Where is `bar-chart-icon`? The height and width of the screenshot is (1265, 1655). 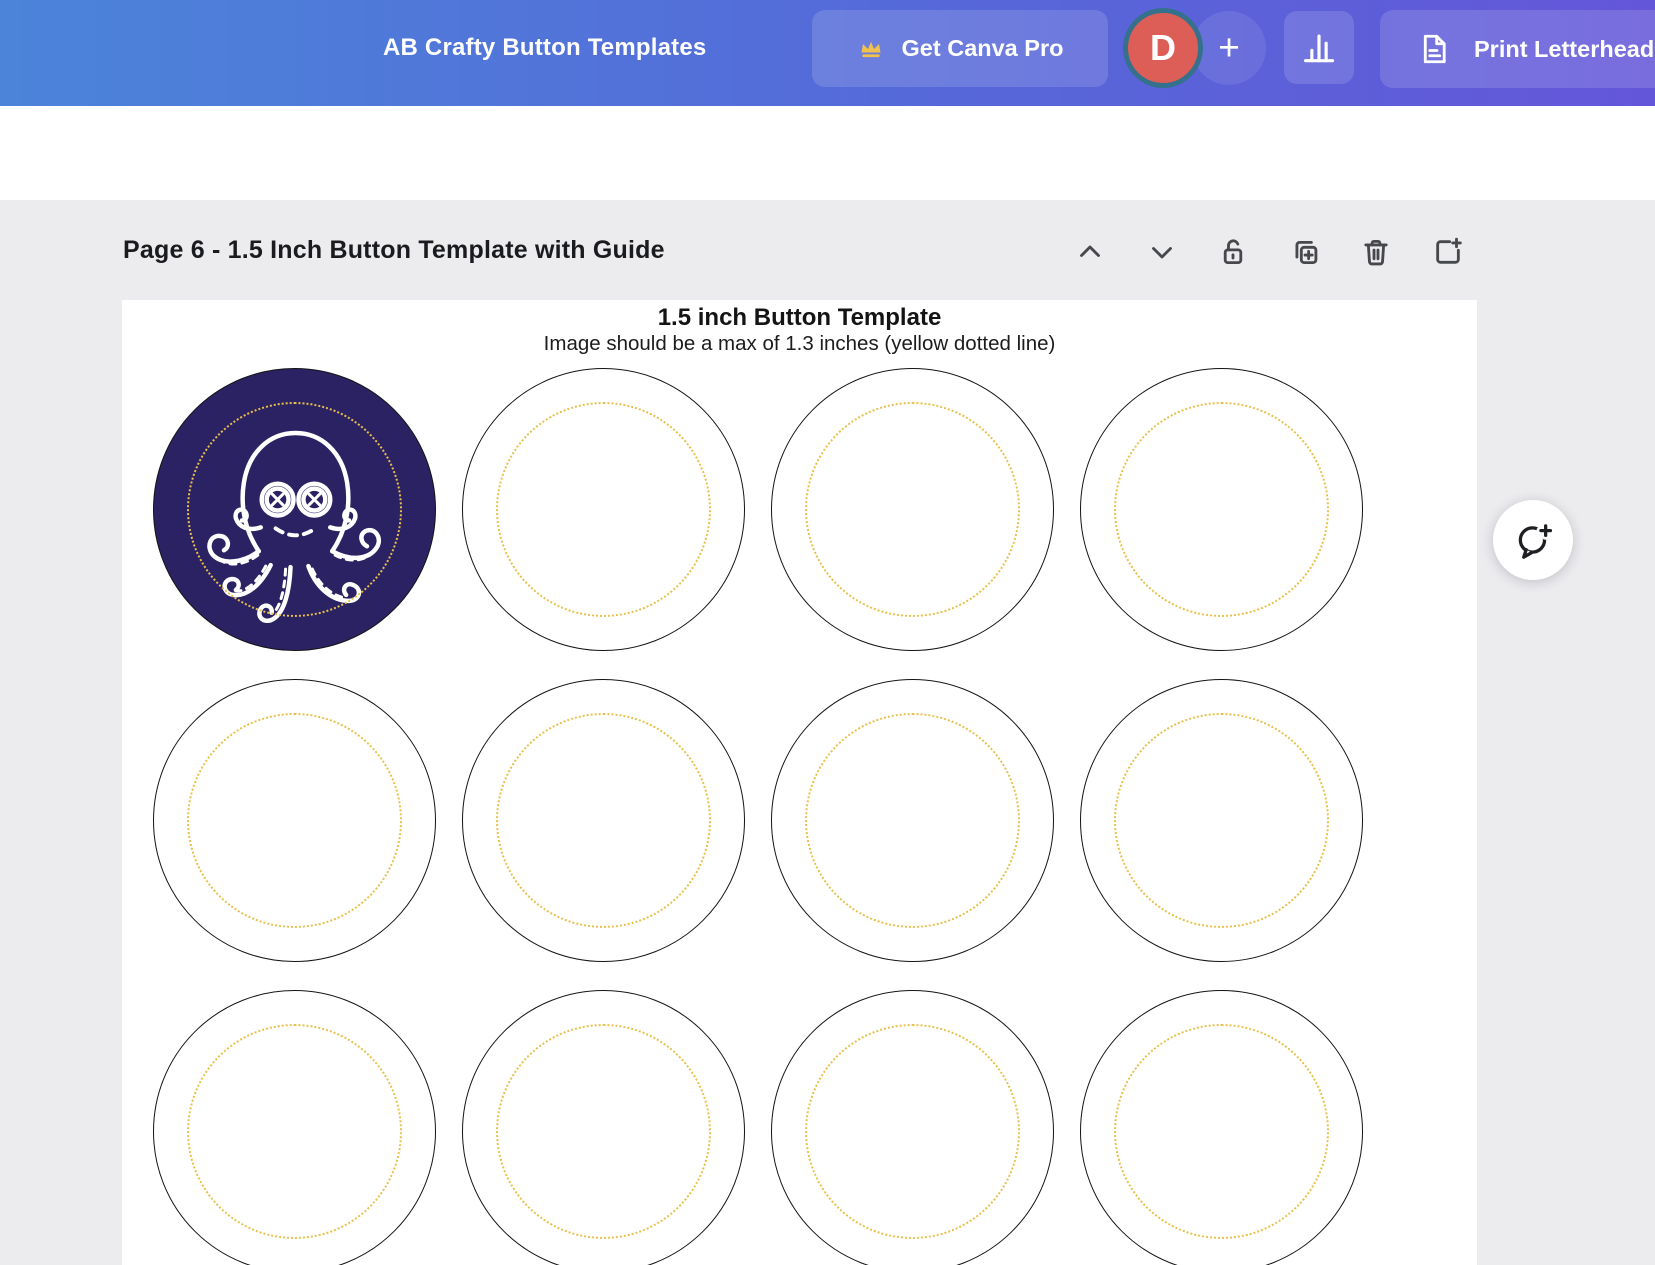 bar-chart-icon is located at coordinates (1319, 48).